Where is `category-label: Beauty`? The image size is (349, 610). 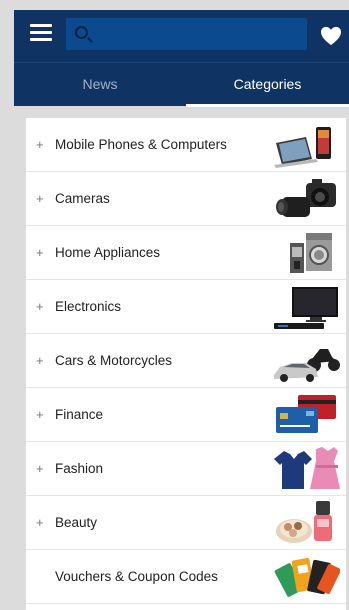 category-label: Beauty is located at coordinates (76, 522).